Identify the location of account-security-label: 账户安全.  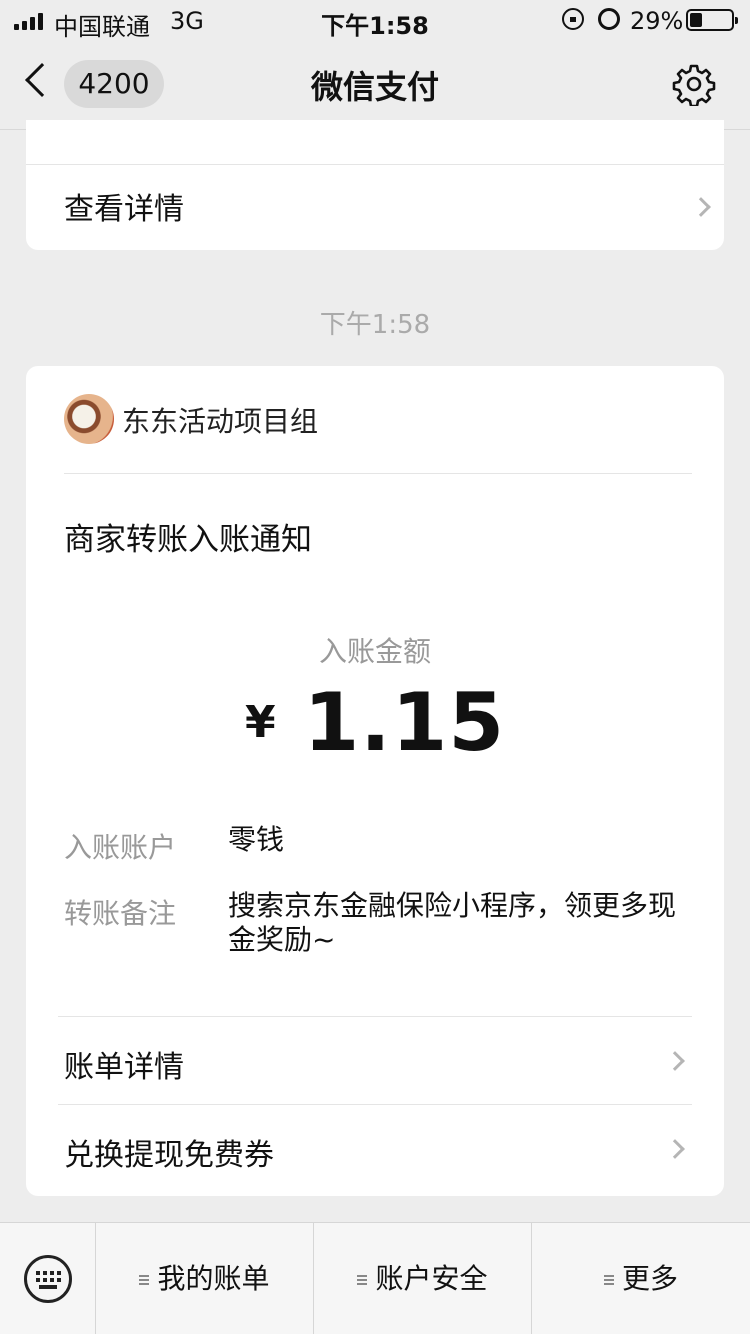
(431, 1278).